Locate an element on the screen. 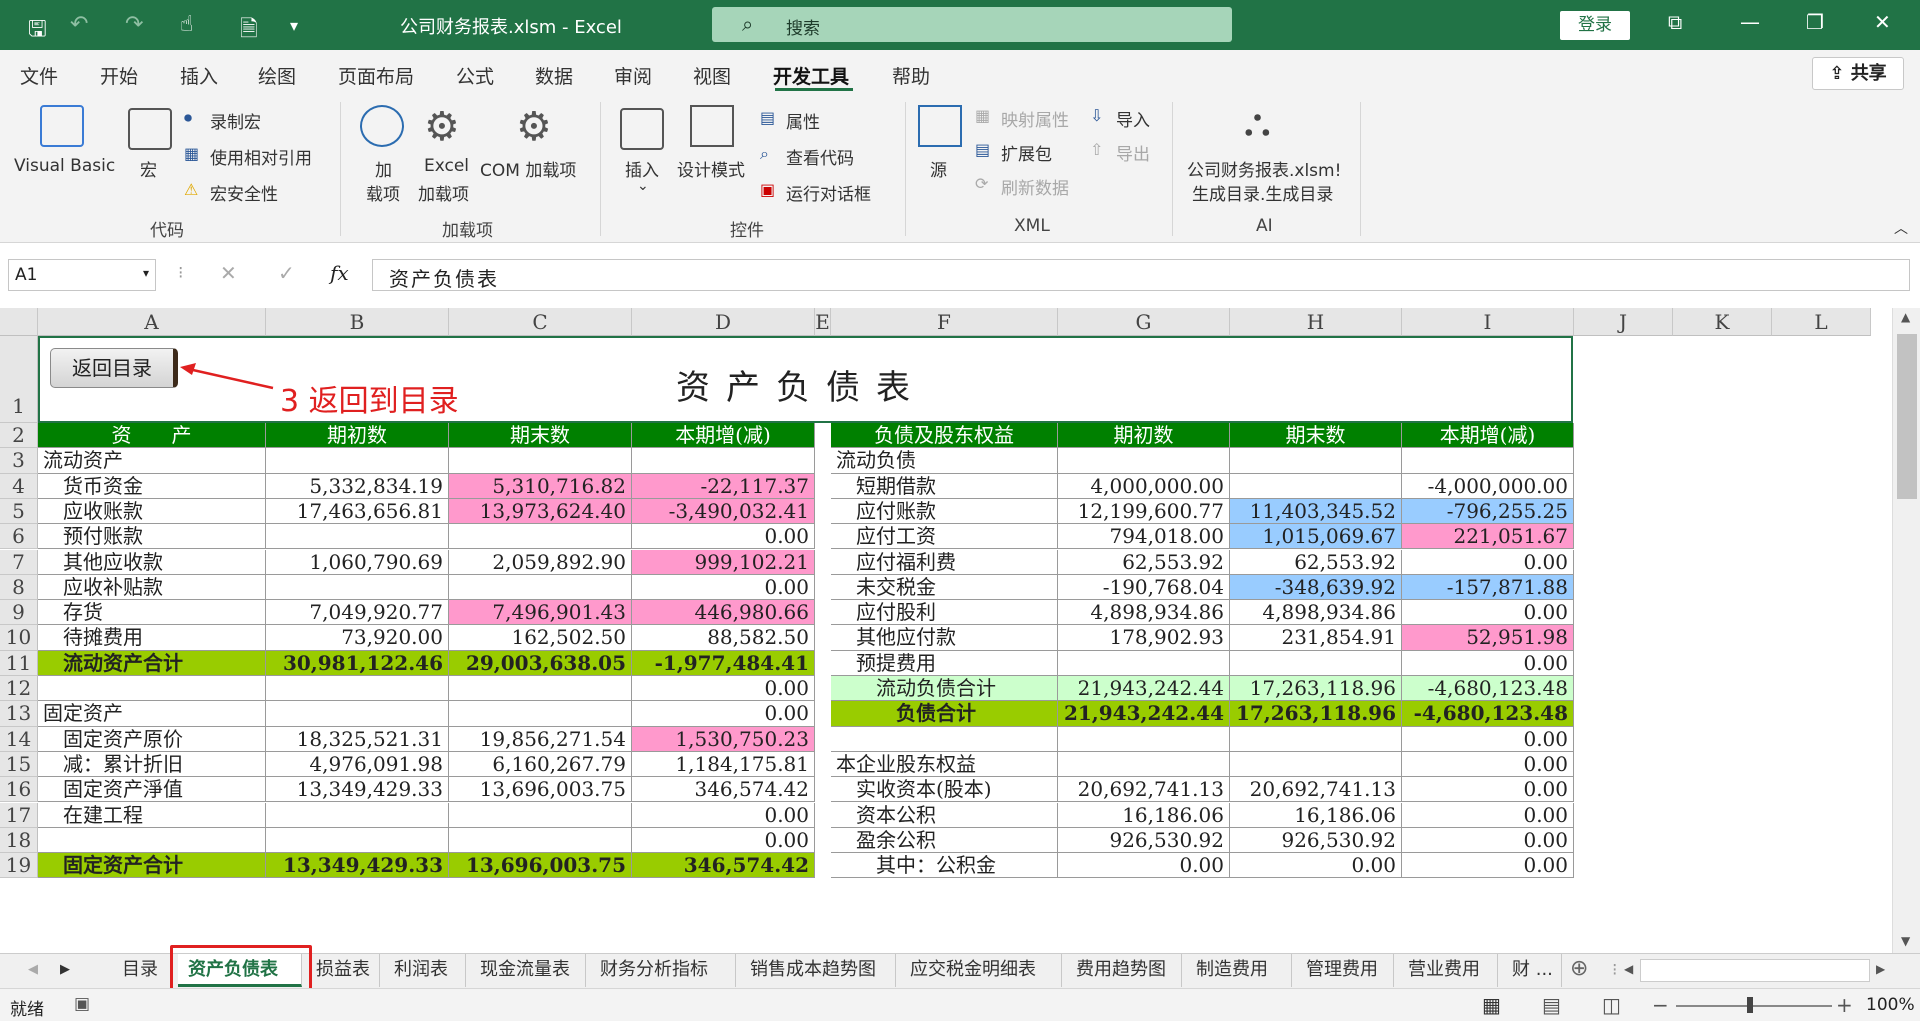  table-cell: 减：累计折旧 is located at coordinates (152, 764).